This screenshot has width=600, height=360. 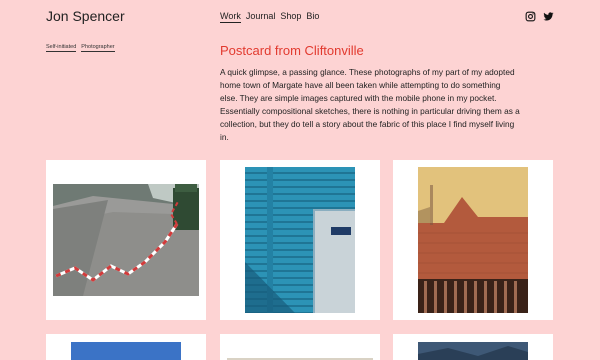 I want to click on post-title: Postcard from Cliftonville, so click(x=292, y=50).